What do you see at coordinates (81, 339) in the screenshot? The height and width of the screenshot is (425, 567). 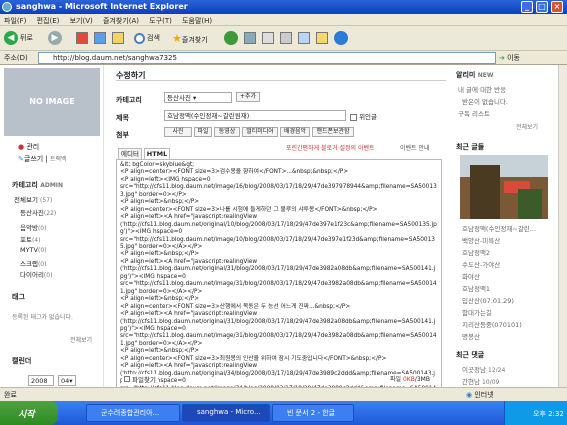 I see `tag-view-all-link: 전체보기` at bounding box center [81, 339].